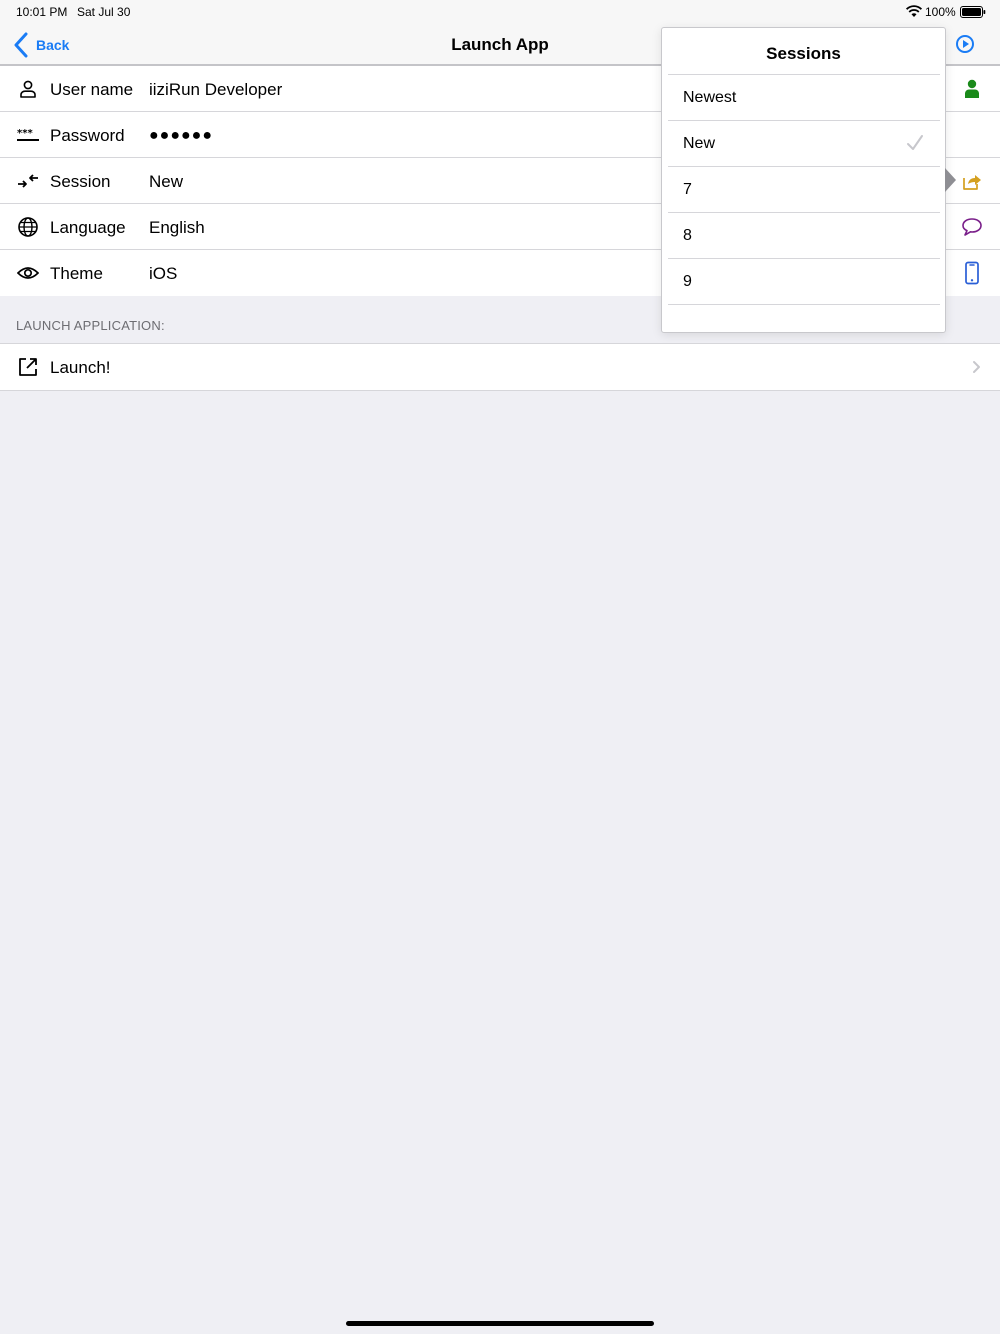 This screenshot has height=1334, width=1000. Describe the element at coordinates (687, 189) in the screenshot. I see `session-option-label: 7` at that location.